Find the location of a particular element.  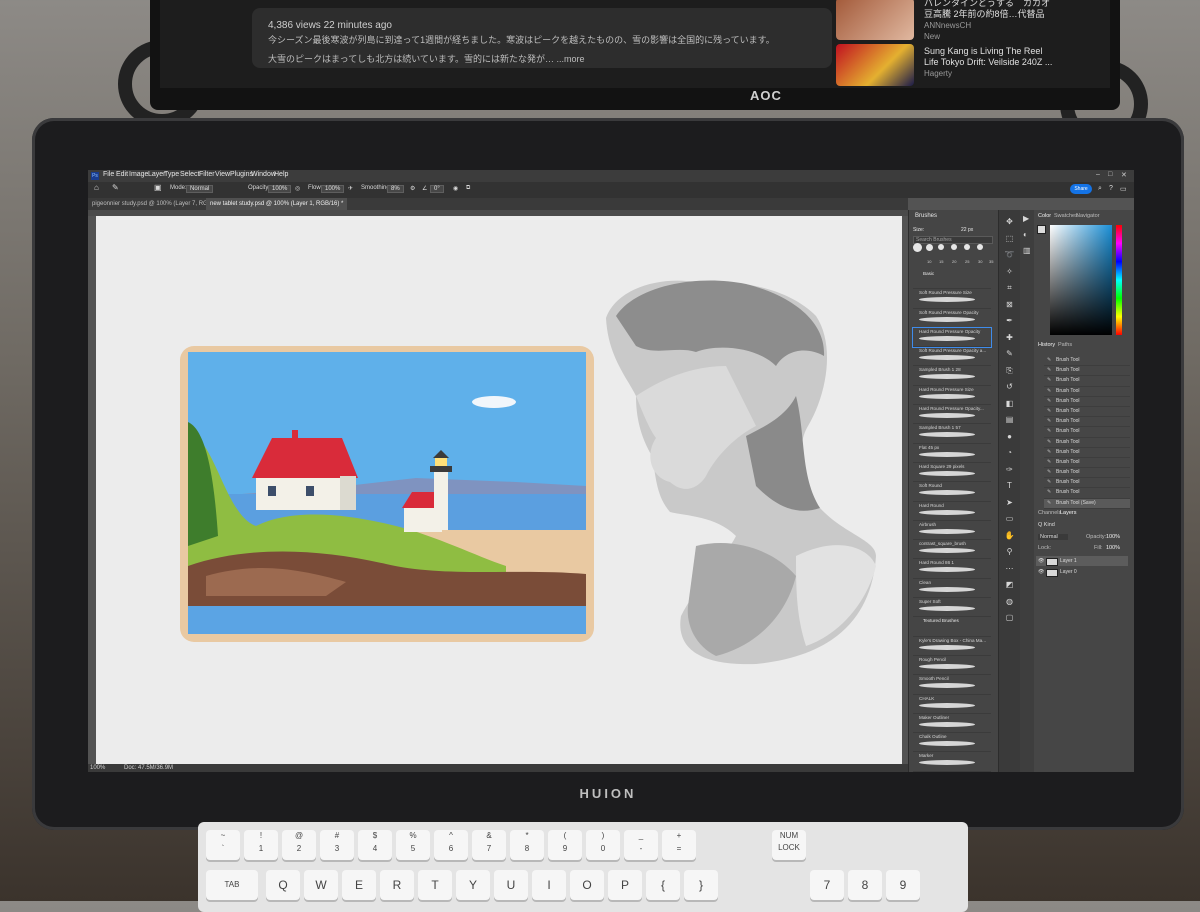

properties-icon: ◐ is located at coordinates (1025, 234).